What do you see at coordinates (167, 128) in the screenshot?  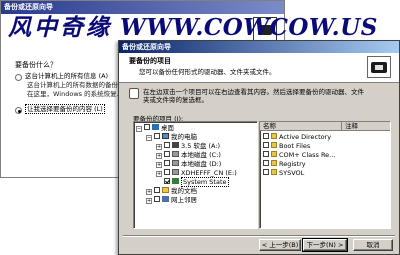 I see `tree-item-label: 桌面` at bounding box center [167, 128].